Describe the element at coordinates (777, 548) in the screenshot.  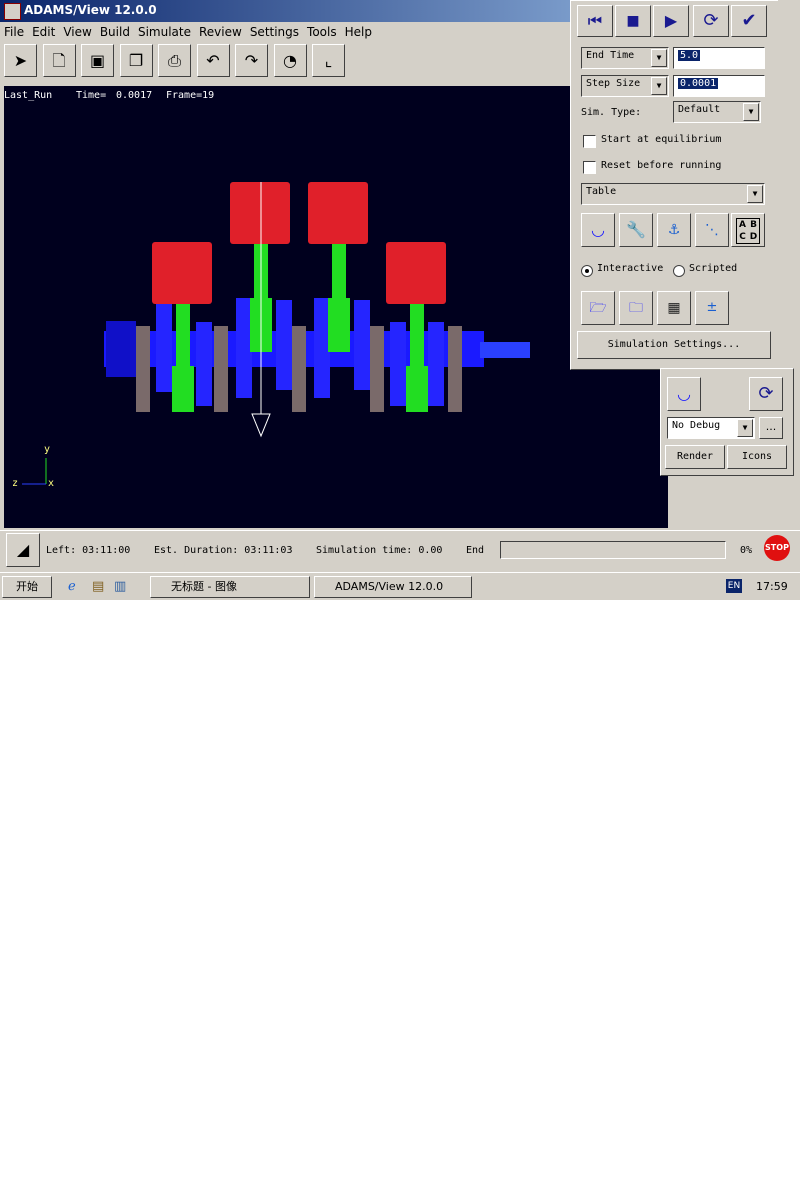
I see `stop-button: STOP` at that location.